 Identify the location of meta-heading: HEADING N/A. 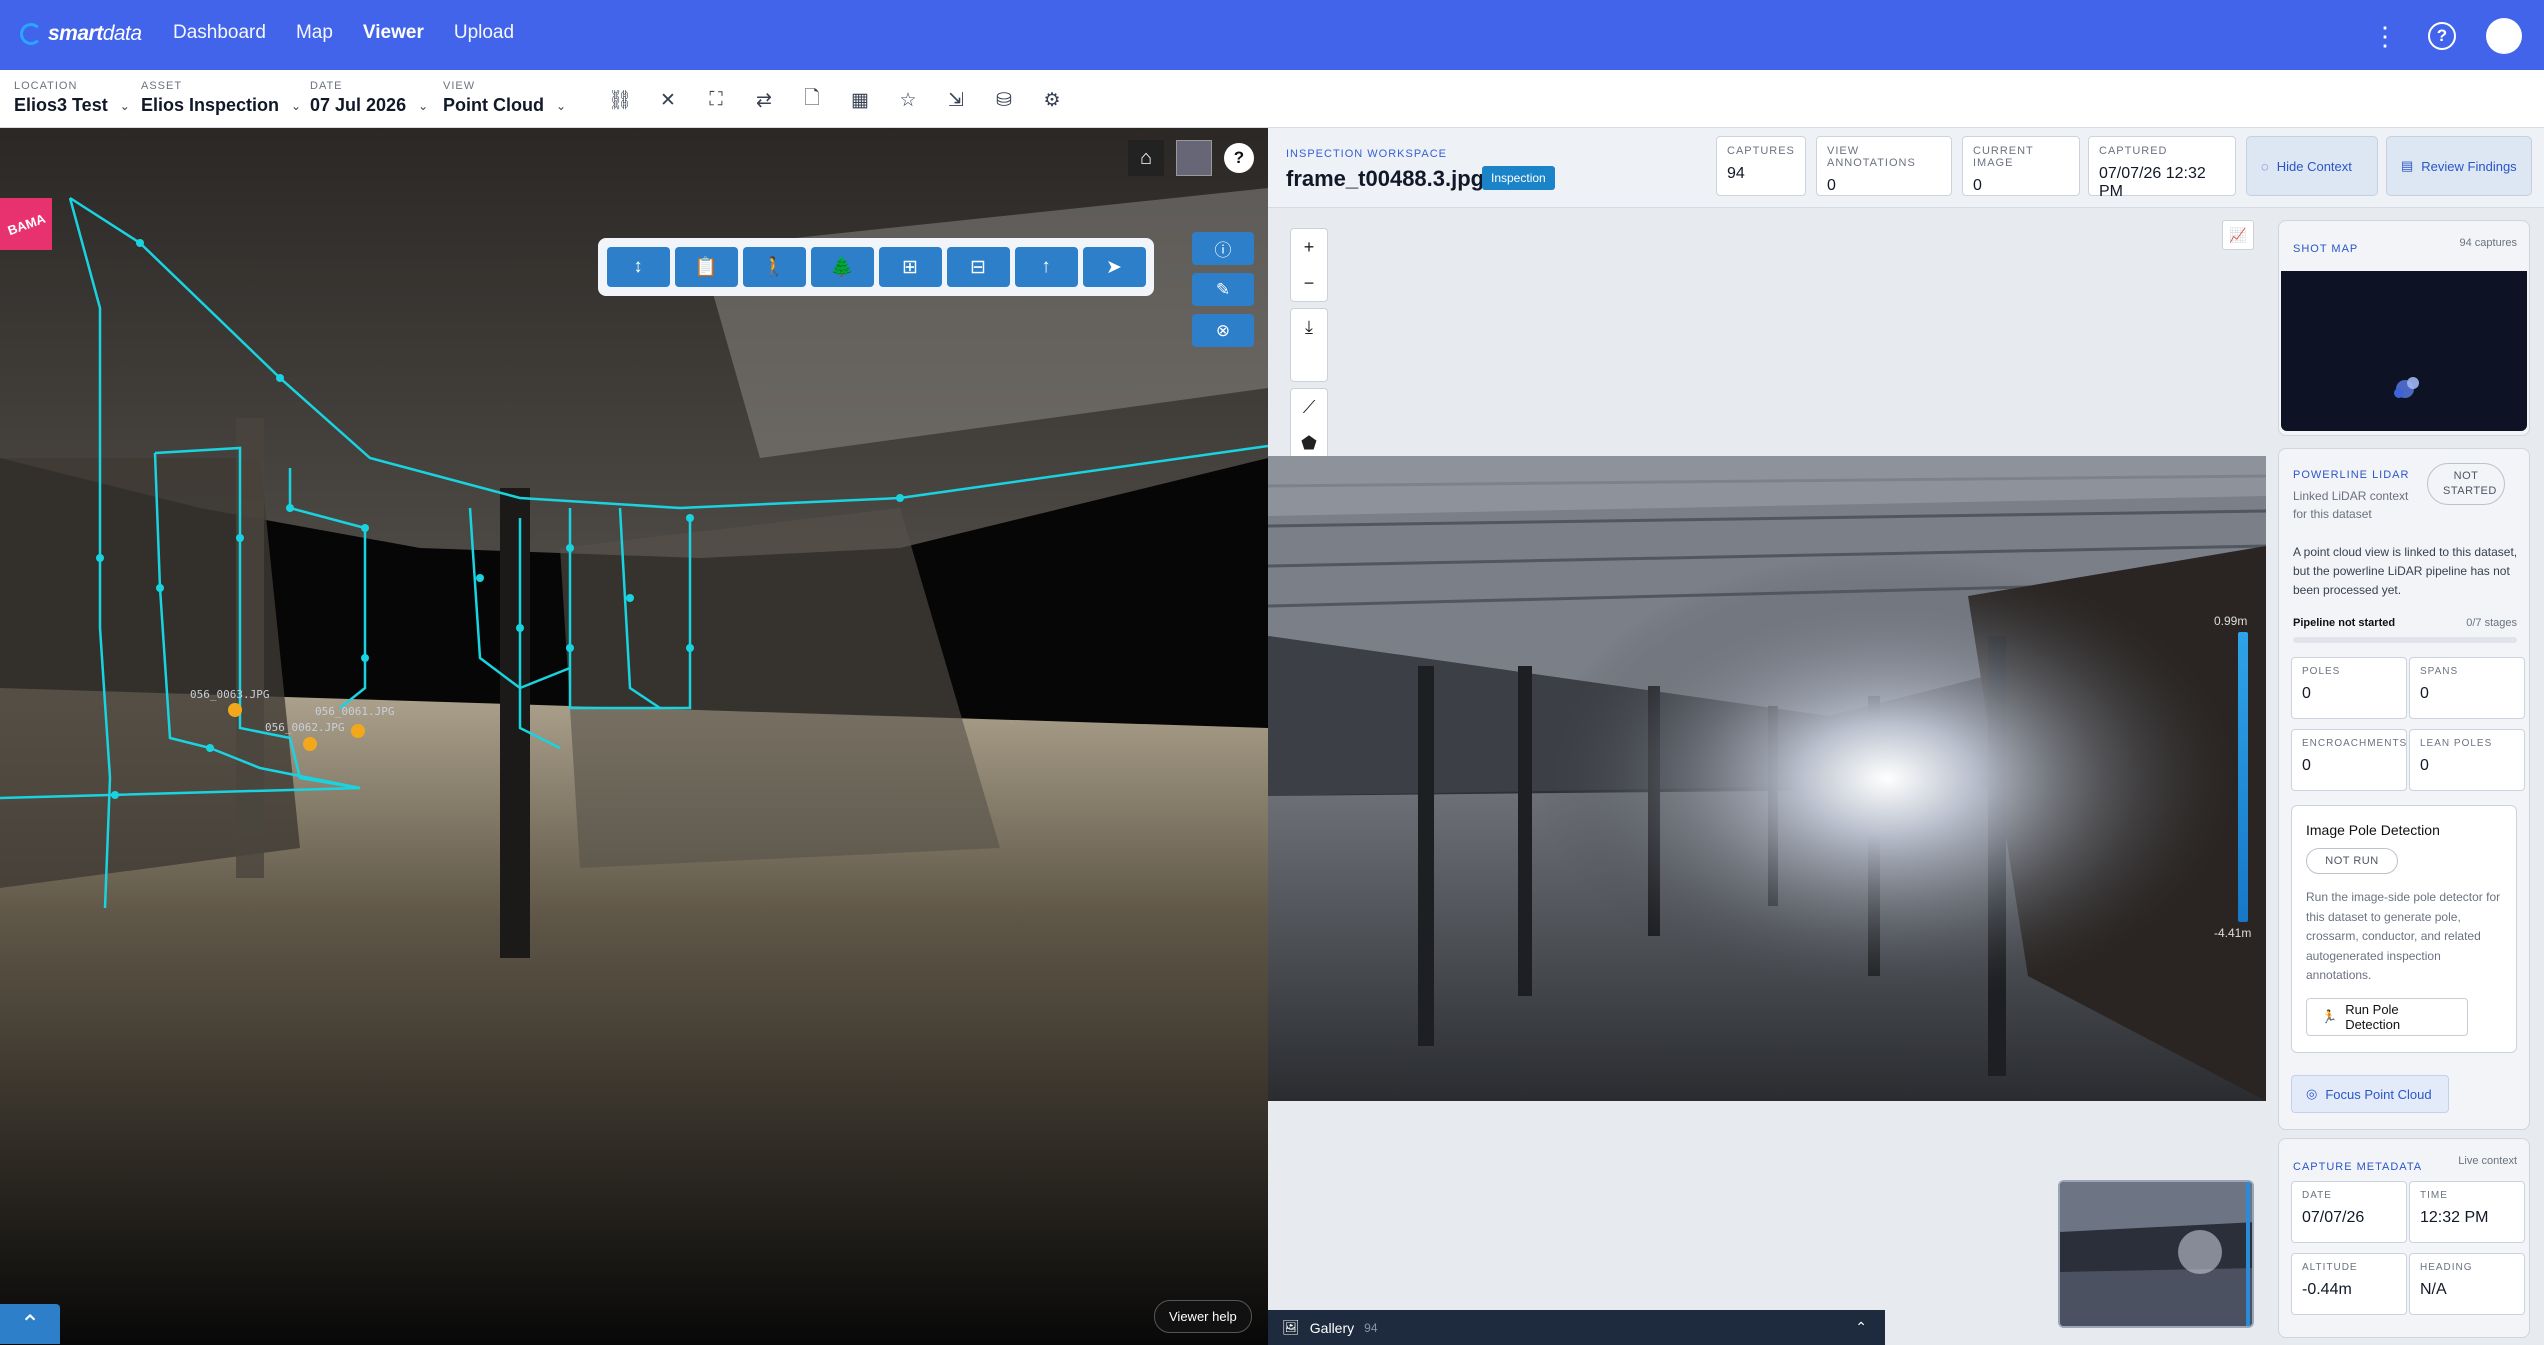
(2467, 1284).